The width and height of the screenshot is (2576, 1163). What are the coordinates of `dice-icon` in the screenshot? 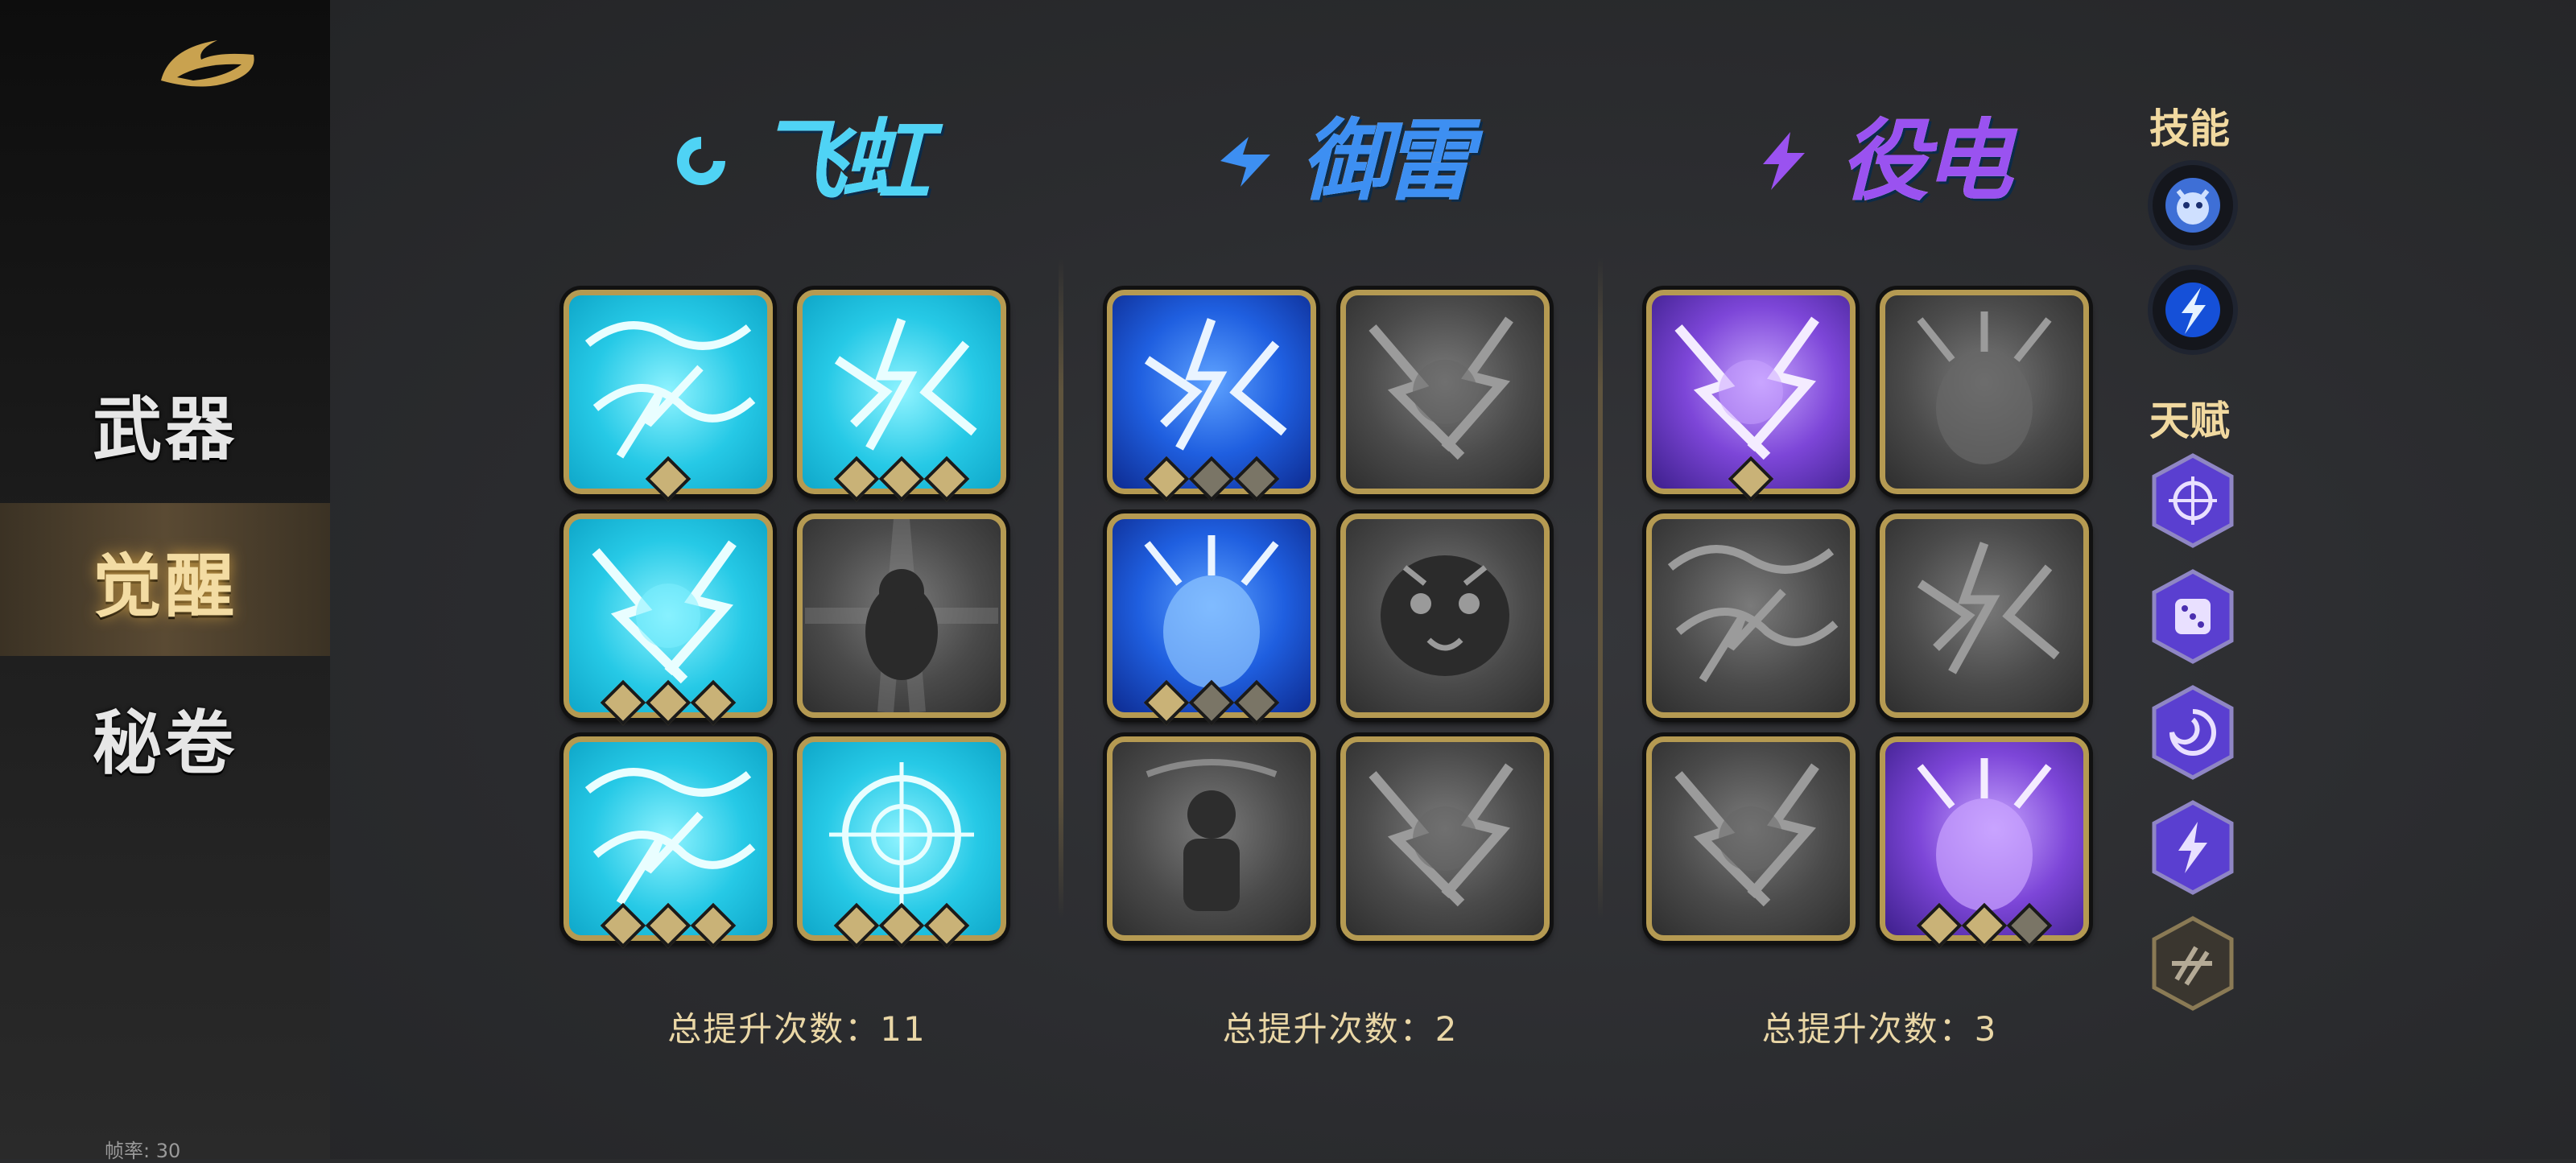 It's located at (2193, 616).